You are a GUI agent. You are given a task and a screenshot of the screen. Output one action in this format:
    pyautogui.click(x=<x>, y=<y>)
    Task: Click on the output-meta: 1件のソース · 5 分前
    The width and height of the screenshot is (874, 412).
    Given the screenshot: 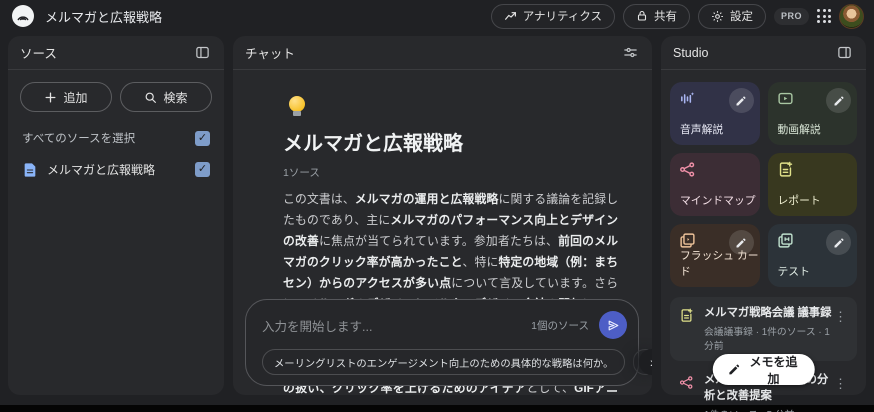 What is the action you would take?
    pyautogui.click(x=768, y=409)
    